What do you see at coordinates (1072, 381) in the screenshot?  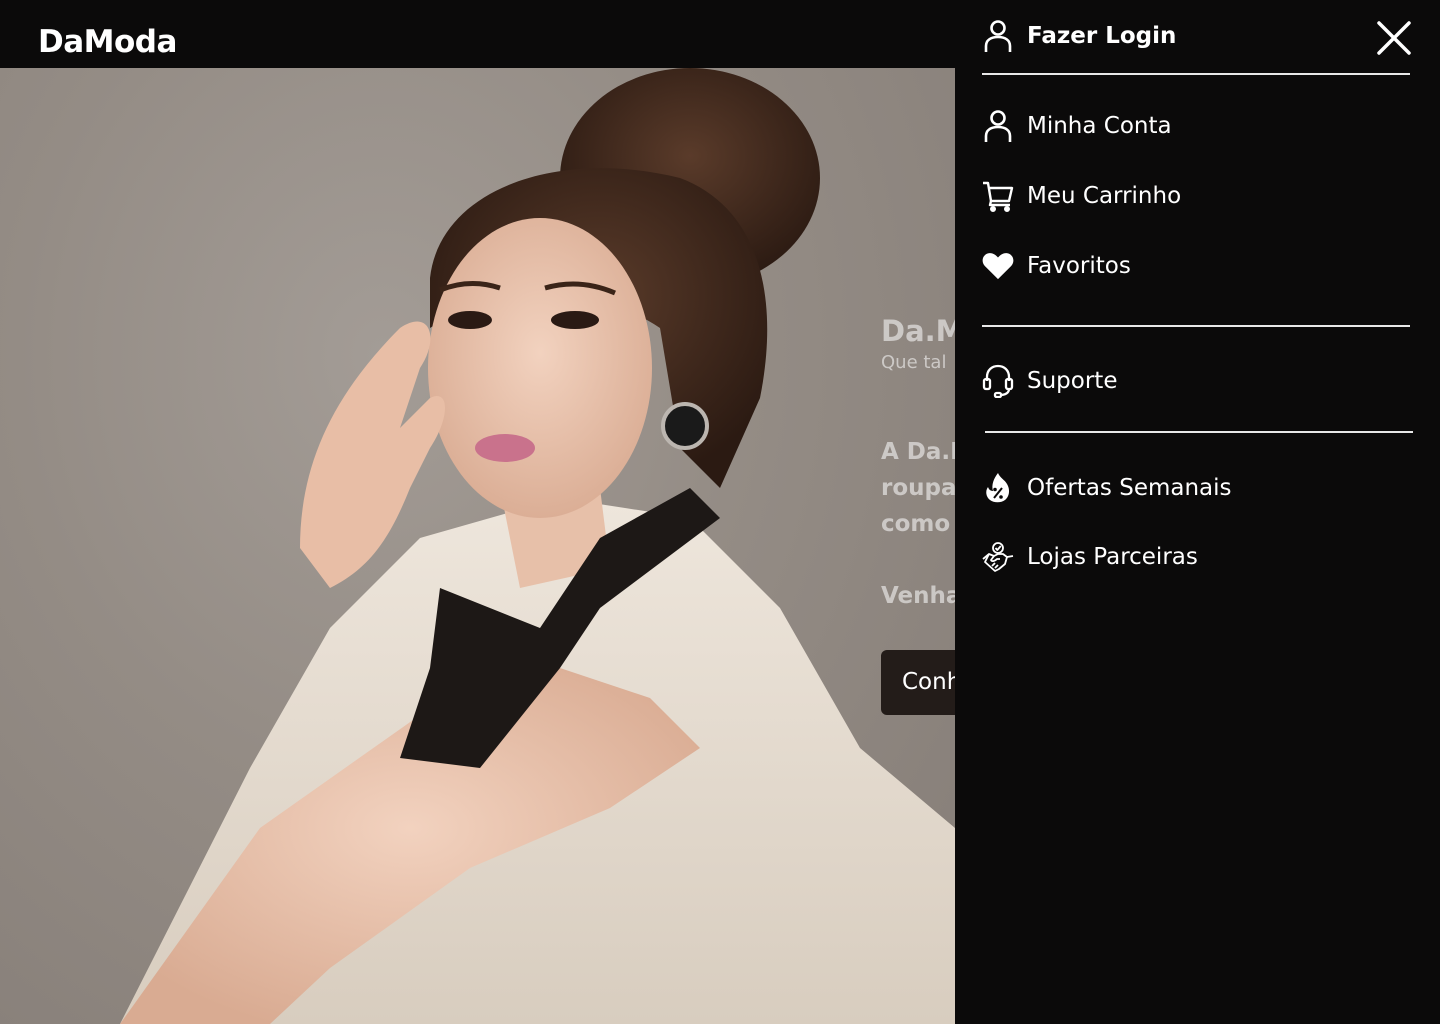 I see `menu-item-label: Suporte` at bounding box center [1072, 381].